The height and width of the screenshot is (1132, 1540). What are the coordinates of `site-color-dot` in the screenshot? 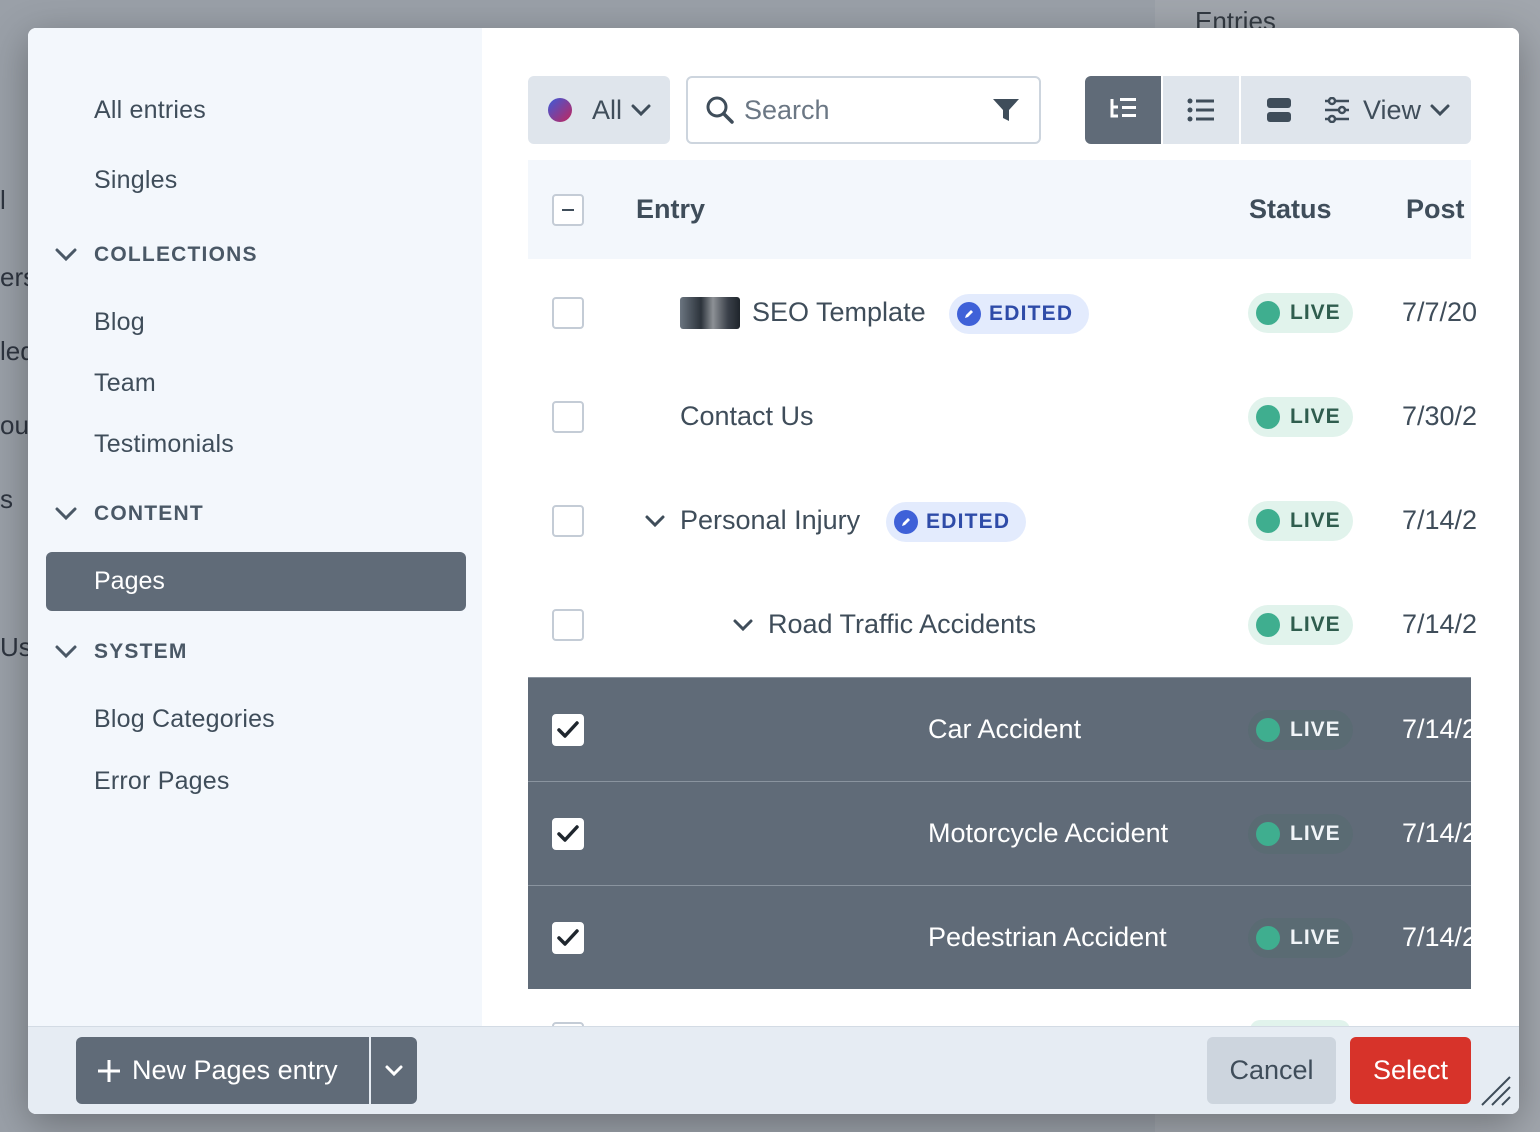 It's located at (560, 110).